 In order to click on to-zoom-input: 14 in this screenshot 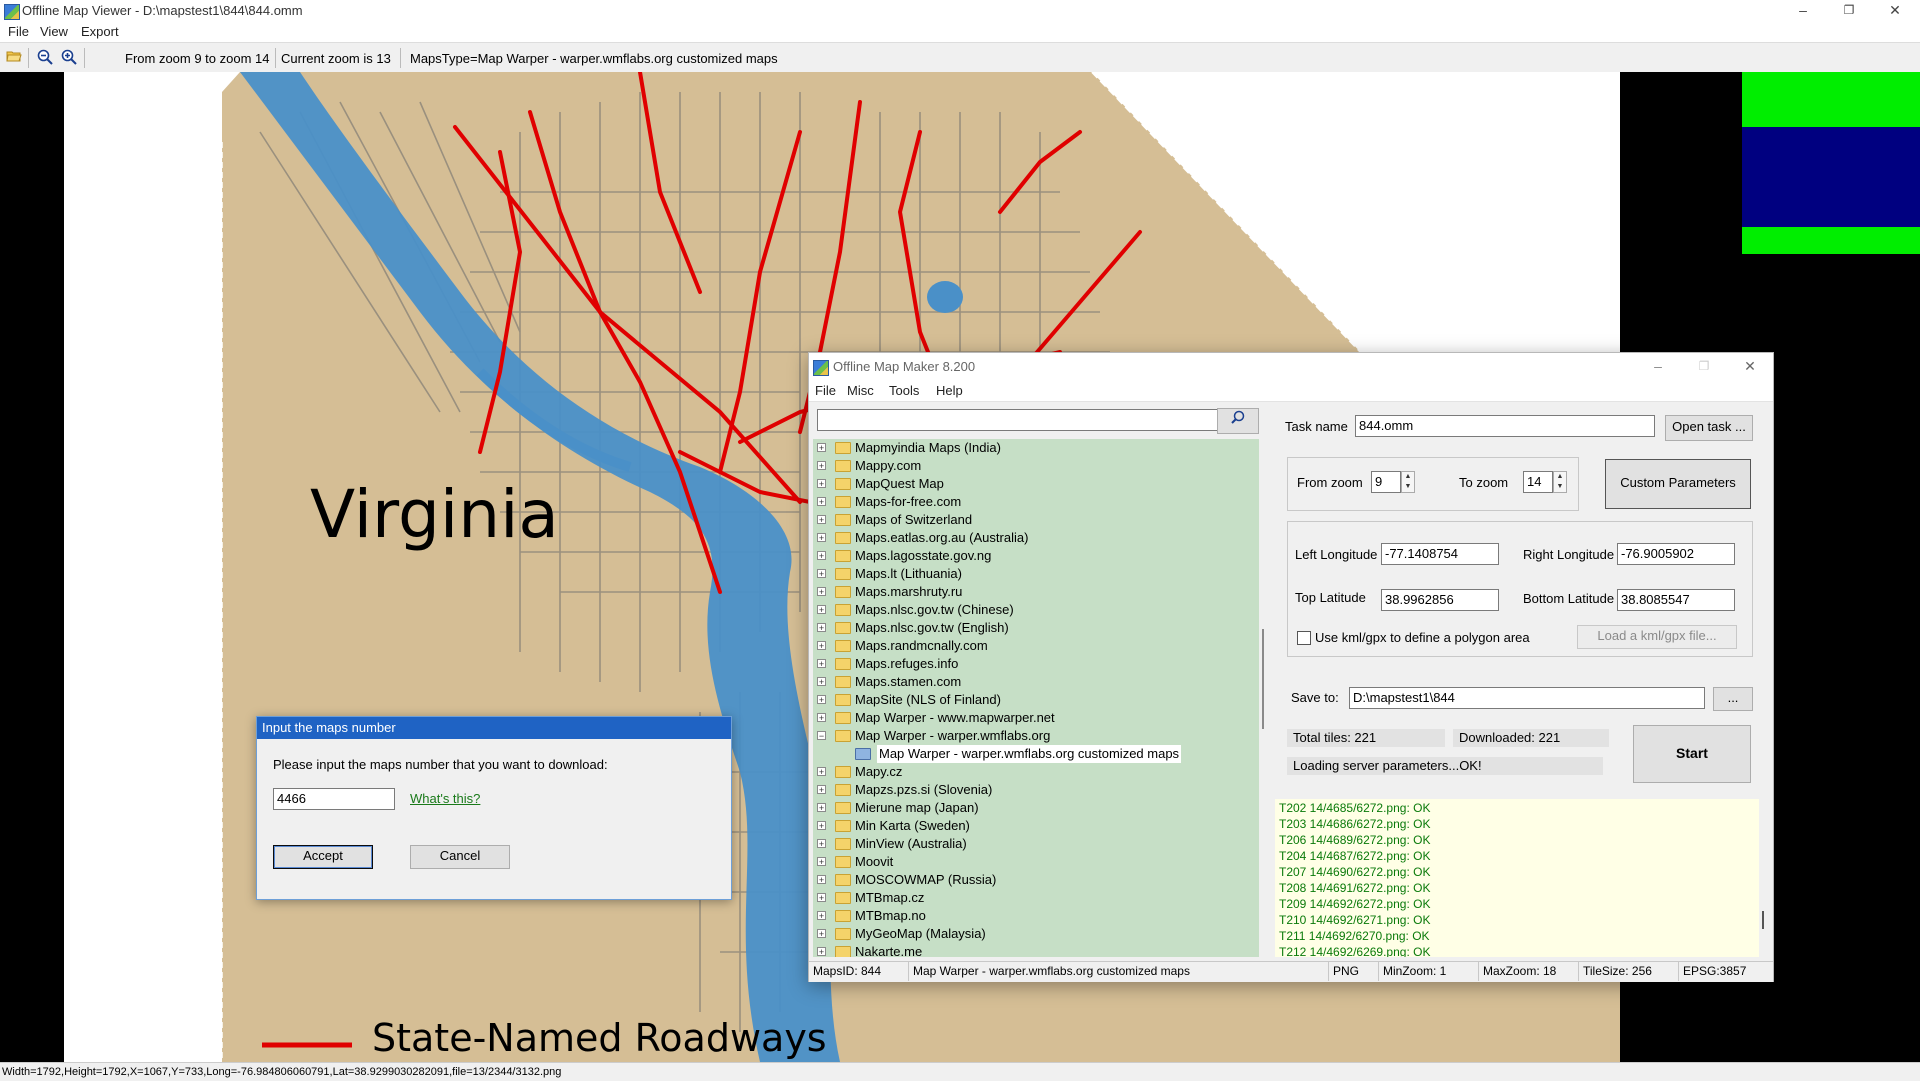, I will do `click(1538, 482)`.